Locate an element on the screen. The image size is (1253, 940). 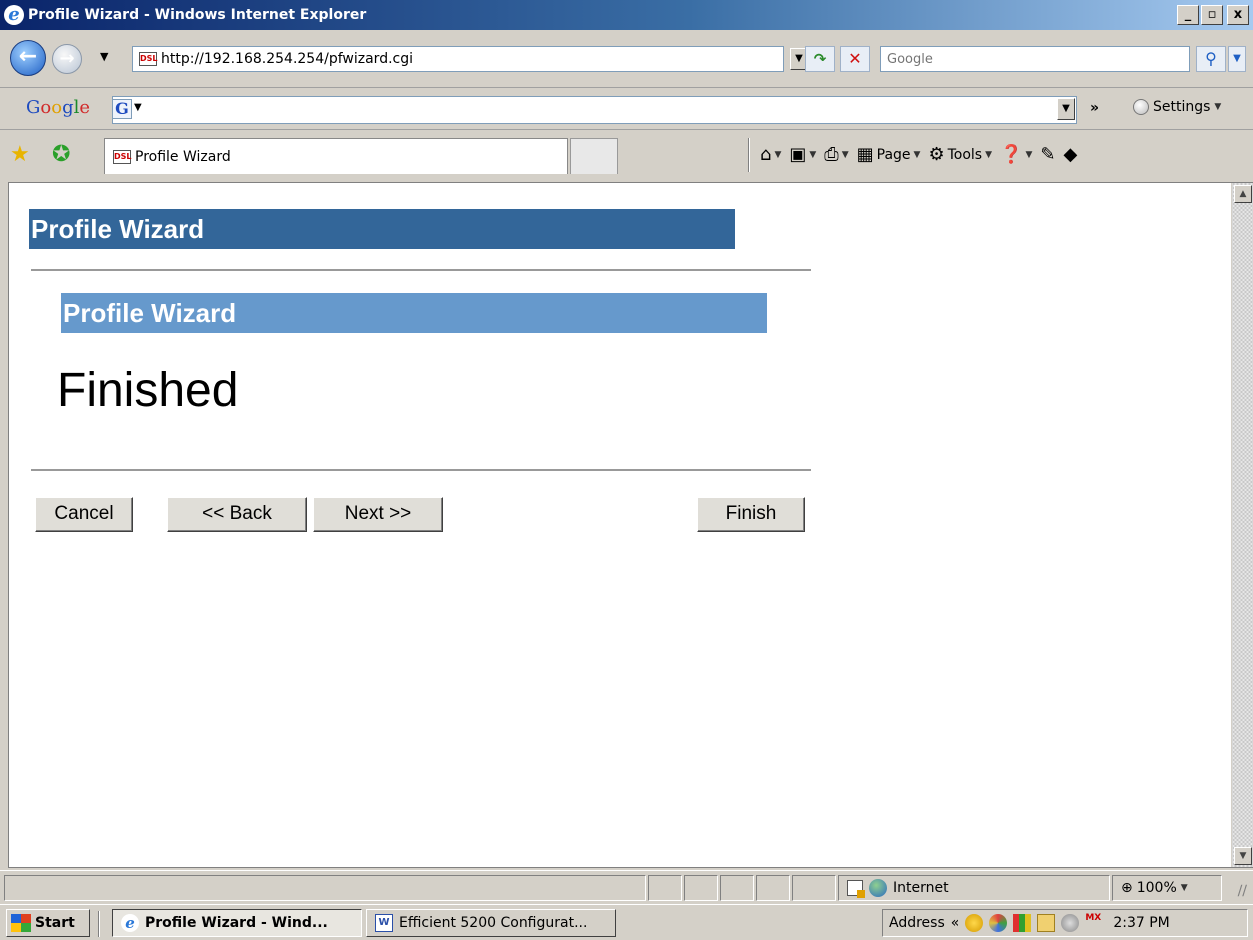
disk-icon is located at coordinates (1070, 923).